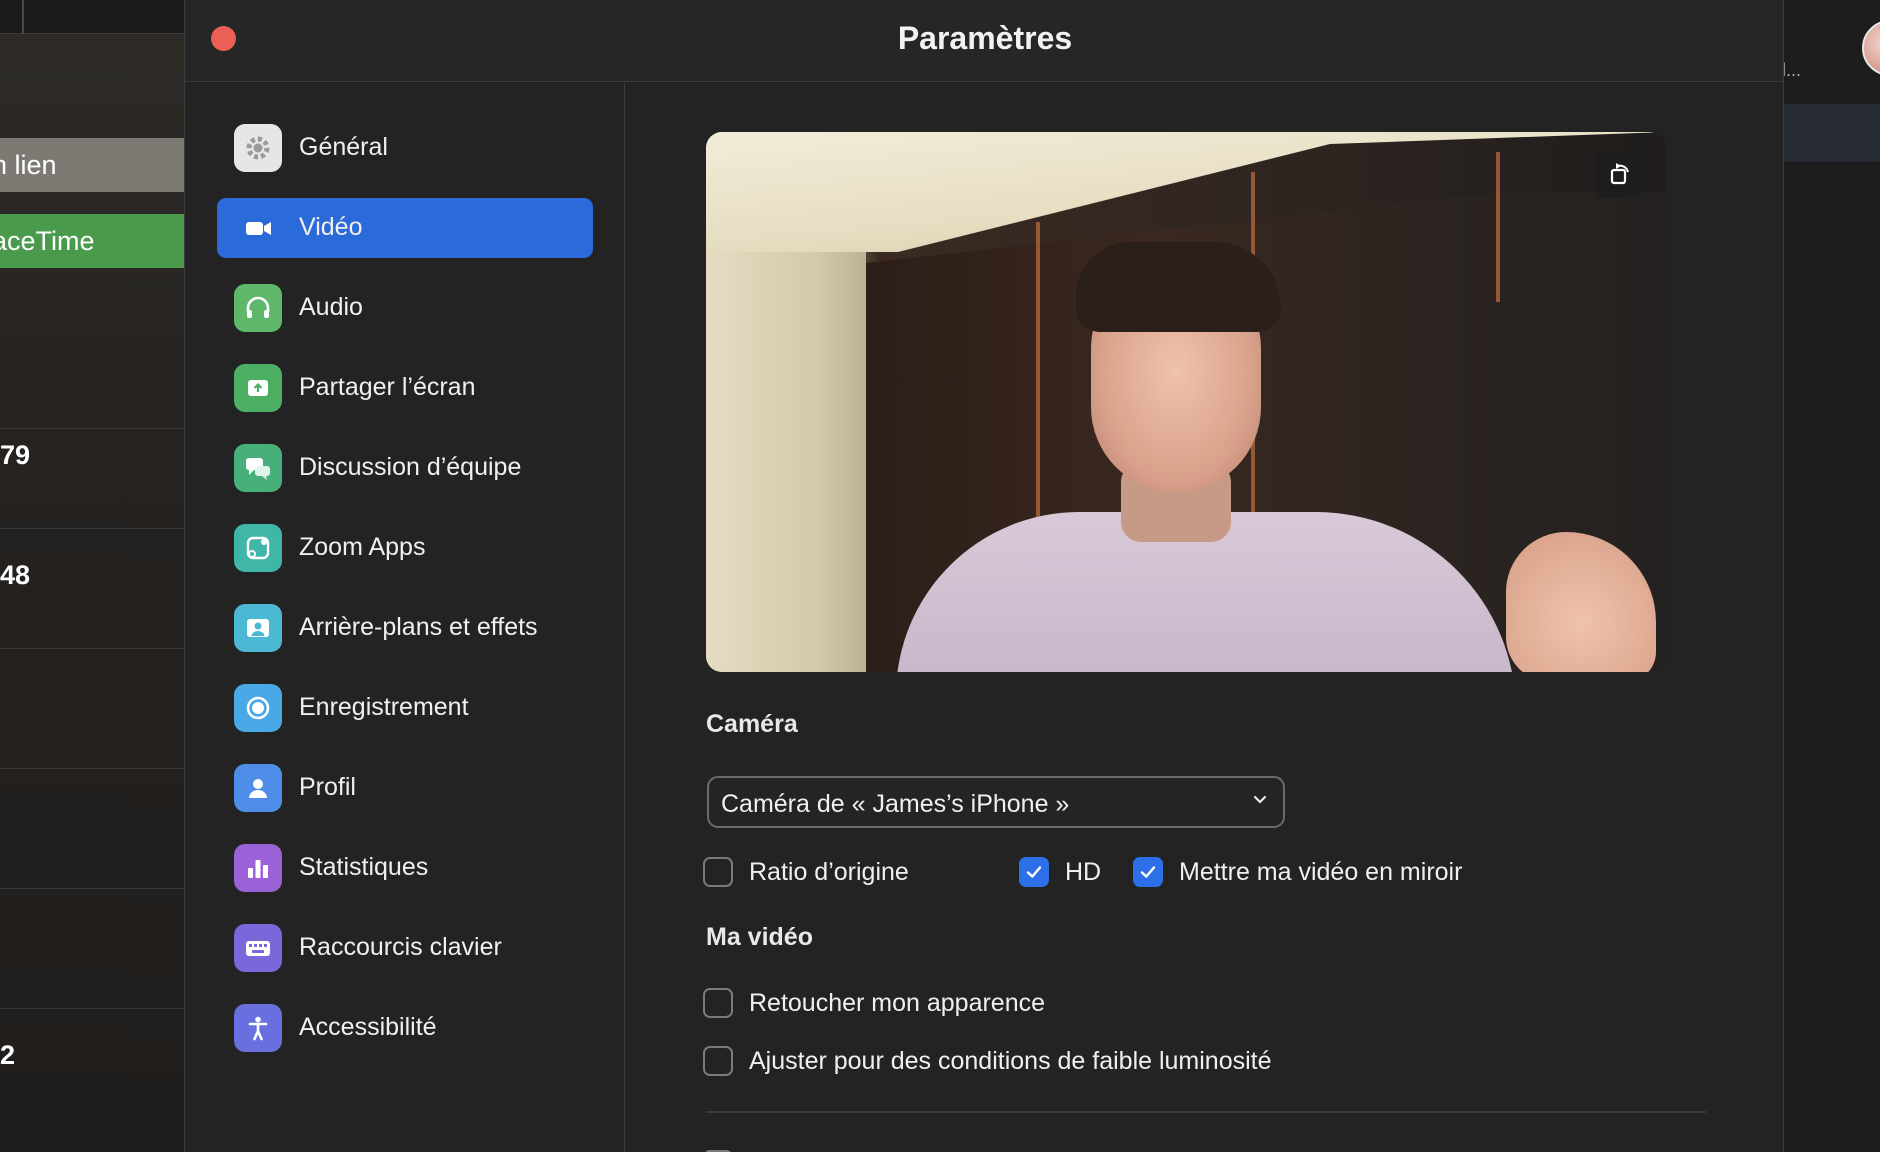  Describe the element at coordinates (1831, 133) in the screenshot. I see `background-highlight-row` at that location.